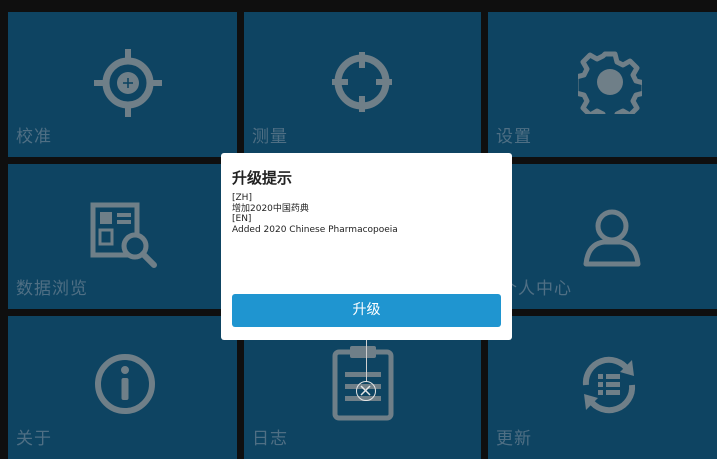 This screenshot has width=717, height=459. I want to click on dialog-line-zh-text: 增加2020中国药典, so click(270, 208).